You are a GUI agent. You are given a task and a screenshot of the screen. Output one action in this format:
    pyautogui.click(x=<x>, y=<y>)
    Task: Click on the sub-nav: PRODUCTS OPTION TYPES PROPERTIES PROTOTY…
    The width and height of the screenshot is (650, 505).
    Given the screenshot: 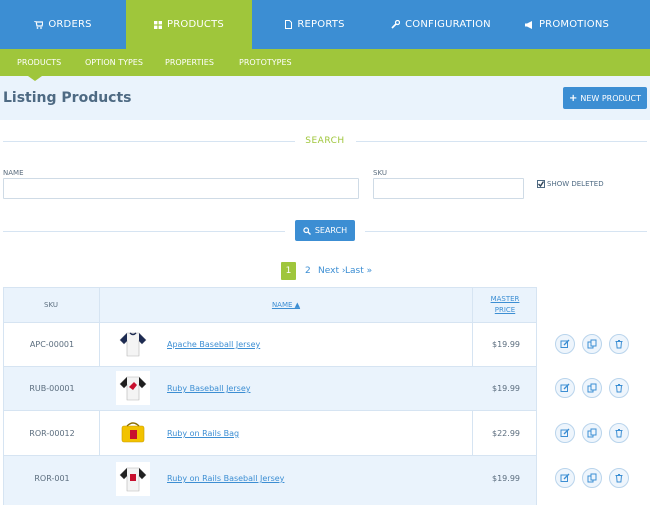 What is the action you would take?
    pyautogui.click(x=325, y=62)
    